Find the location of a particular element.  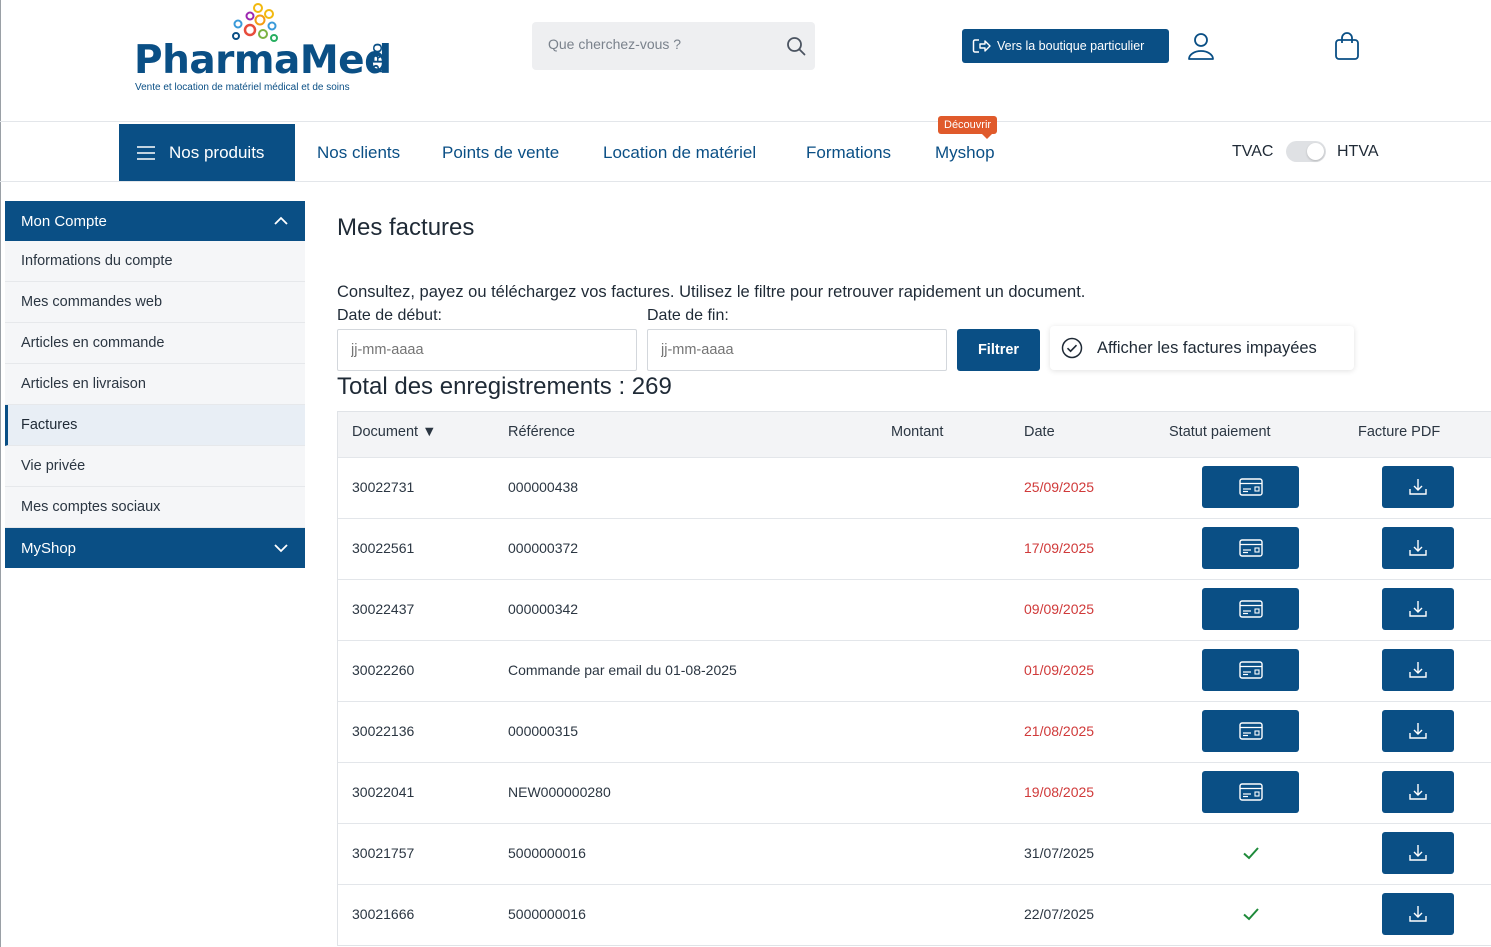

decouvrir-badge: Découvrir is located at coordinates (968, 127).